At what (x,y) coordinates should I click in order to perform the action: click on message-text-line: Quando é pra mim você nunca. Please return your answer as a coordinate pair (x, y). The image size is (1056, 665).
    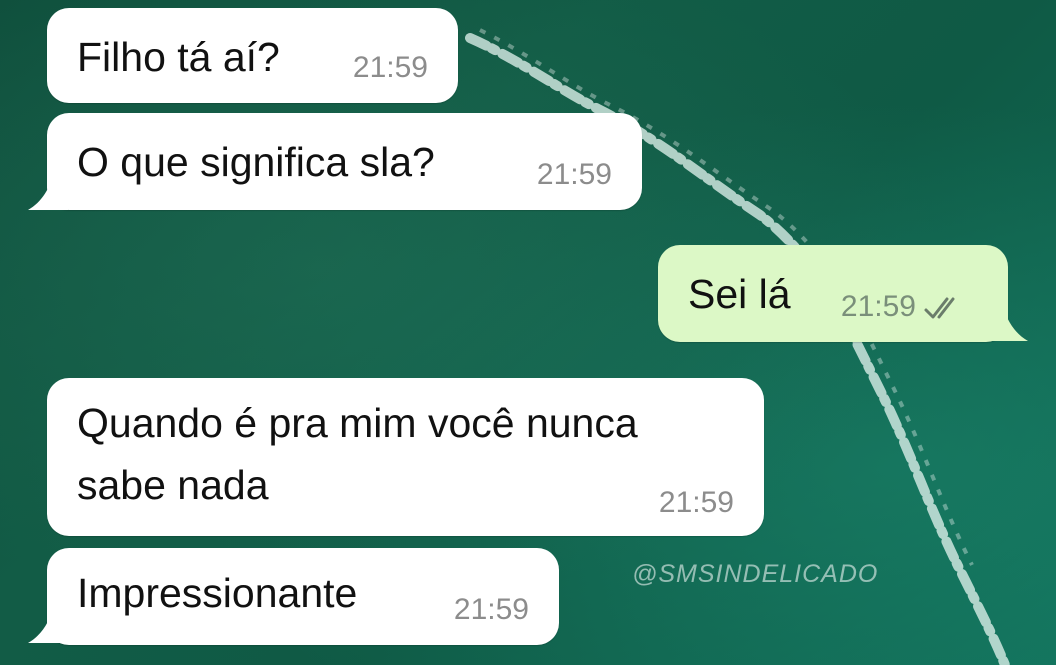
    Looking at the image, I should click on (357, 423).